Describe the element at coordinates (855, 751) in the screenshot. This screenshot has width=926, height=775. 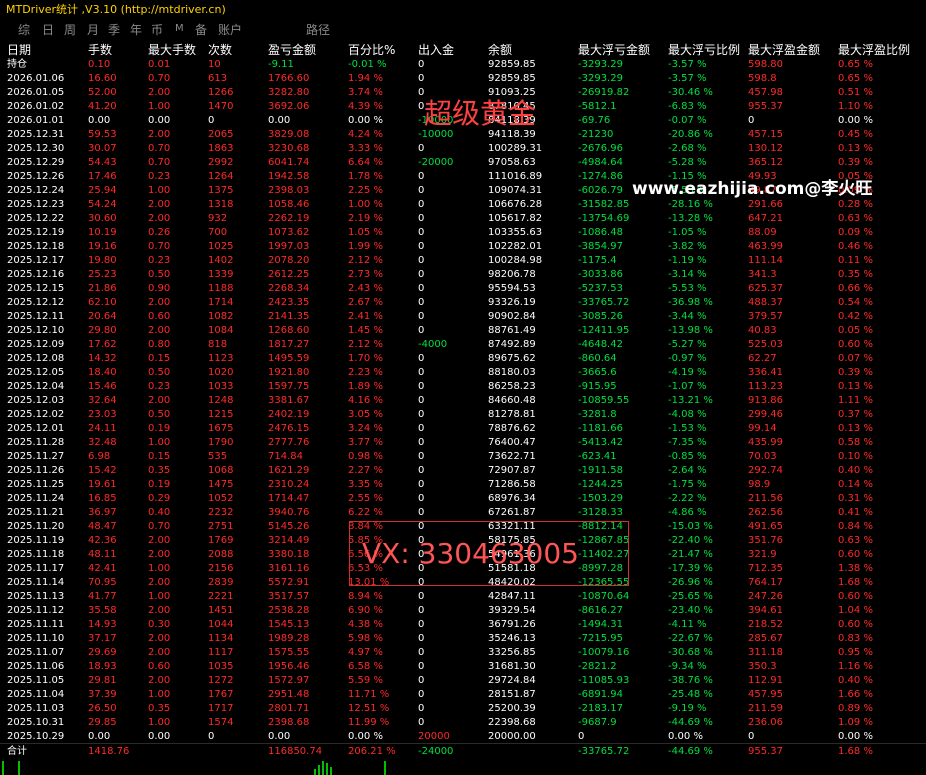
I see `cell-max-float-profit-pct: 1.68 %` at that location.